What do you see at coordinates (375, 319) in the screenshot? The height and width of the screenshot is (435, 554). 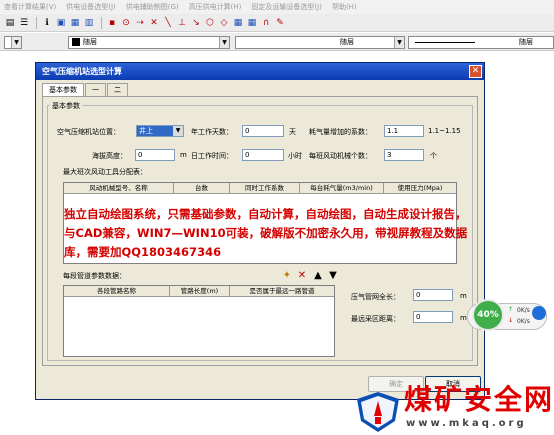 I see `farthest-label: 最远采区距离：` at bounding box center [375, 319].